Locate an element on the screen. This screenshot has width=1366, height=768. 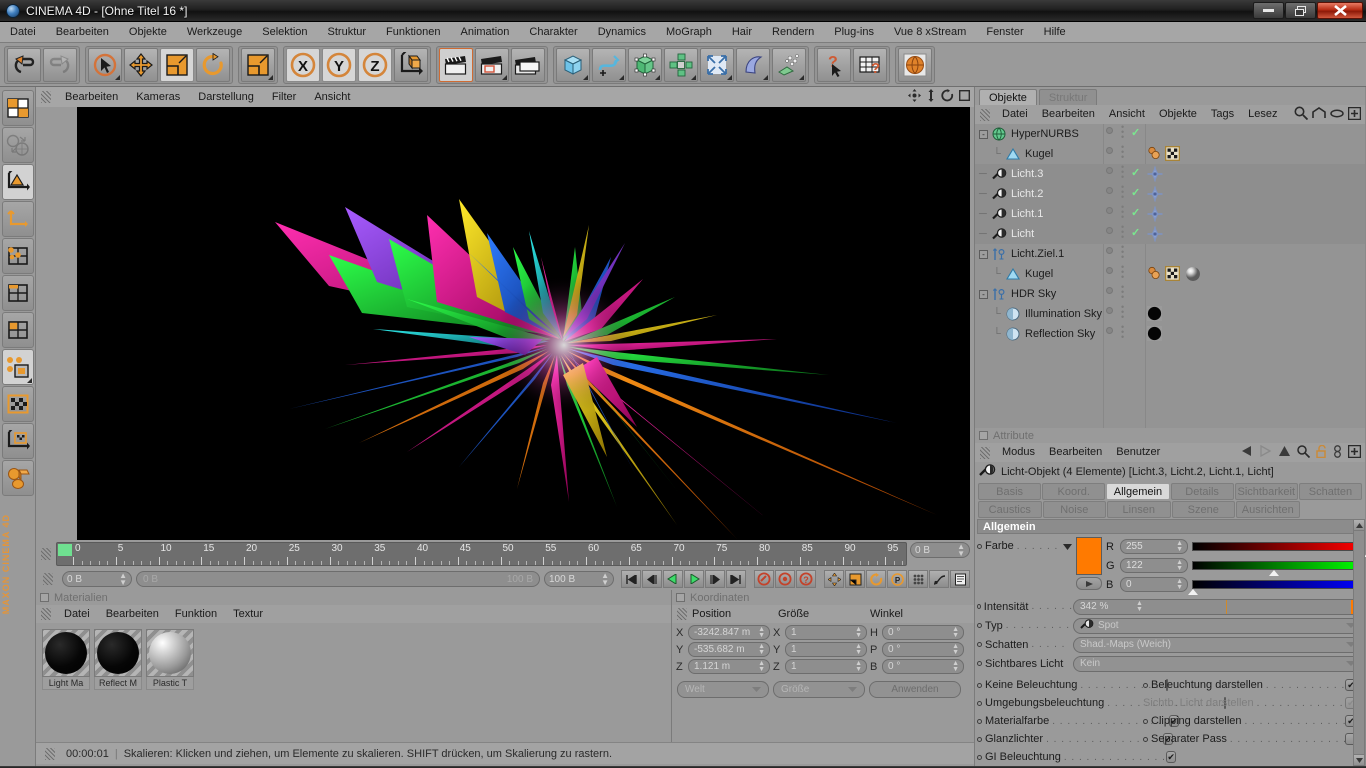
object-tree-row: └ Reflection Sky • • • is located at coordinates (1170, 333).